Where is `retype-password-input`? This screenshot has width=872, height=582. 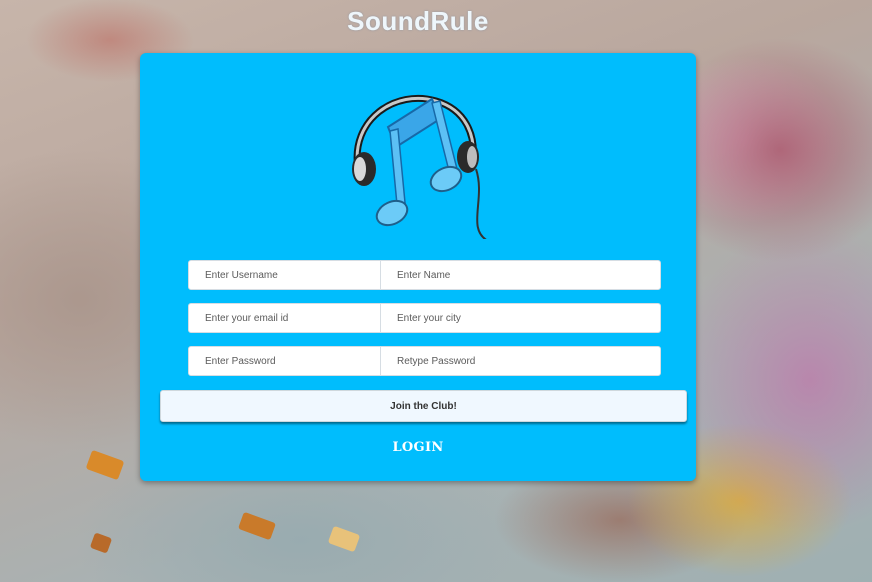 retype-password-input is located at coordinates (520, 361).